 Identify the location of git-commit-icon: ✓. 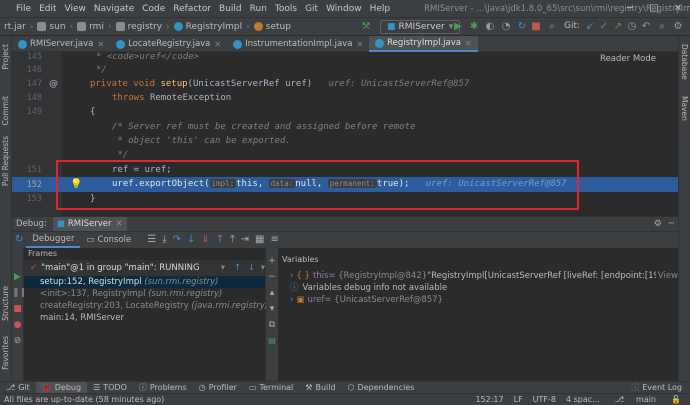
(604, 27).